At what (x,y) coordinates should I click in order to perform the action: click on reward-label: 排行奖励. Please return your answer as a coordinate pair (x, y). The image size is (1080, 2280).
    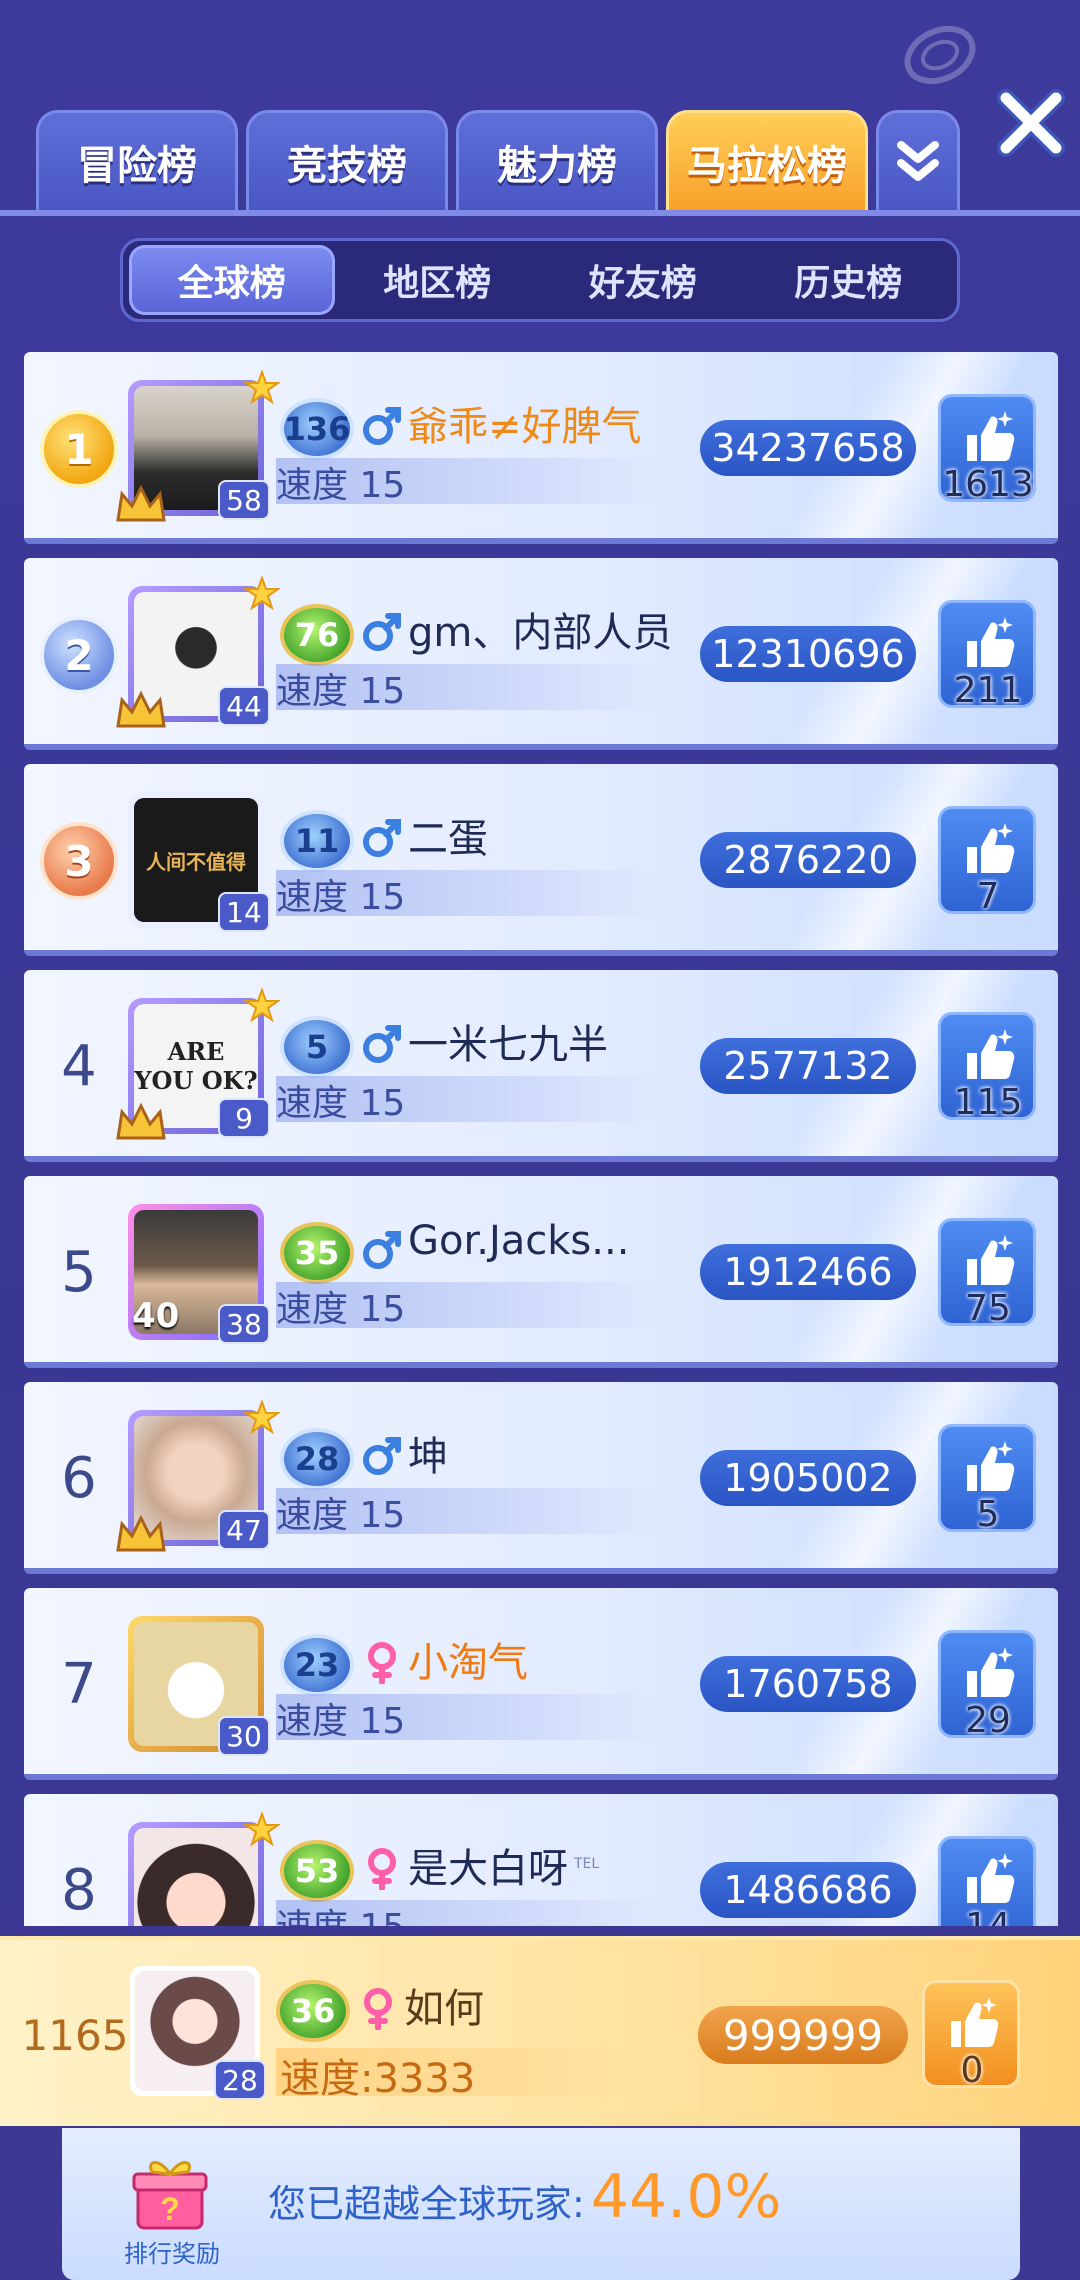
    Looking at the image, I should click on (172, 2251).